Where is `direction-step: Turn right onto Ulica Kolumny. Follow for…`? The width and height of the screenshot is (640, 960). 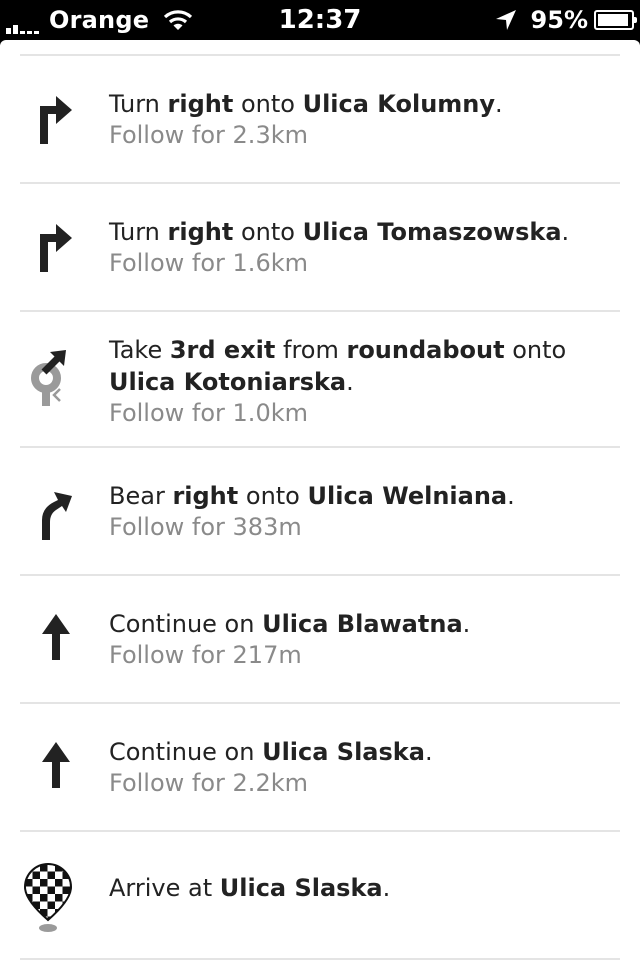 direction-step: Turn right onto Ulica Kolumny. Follow for… is located at coordinates (320, 120).